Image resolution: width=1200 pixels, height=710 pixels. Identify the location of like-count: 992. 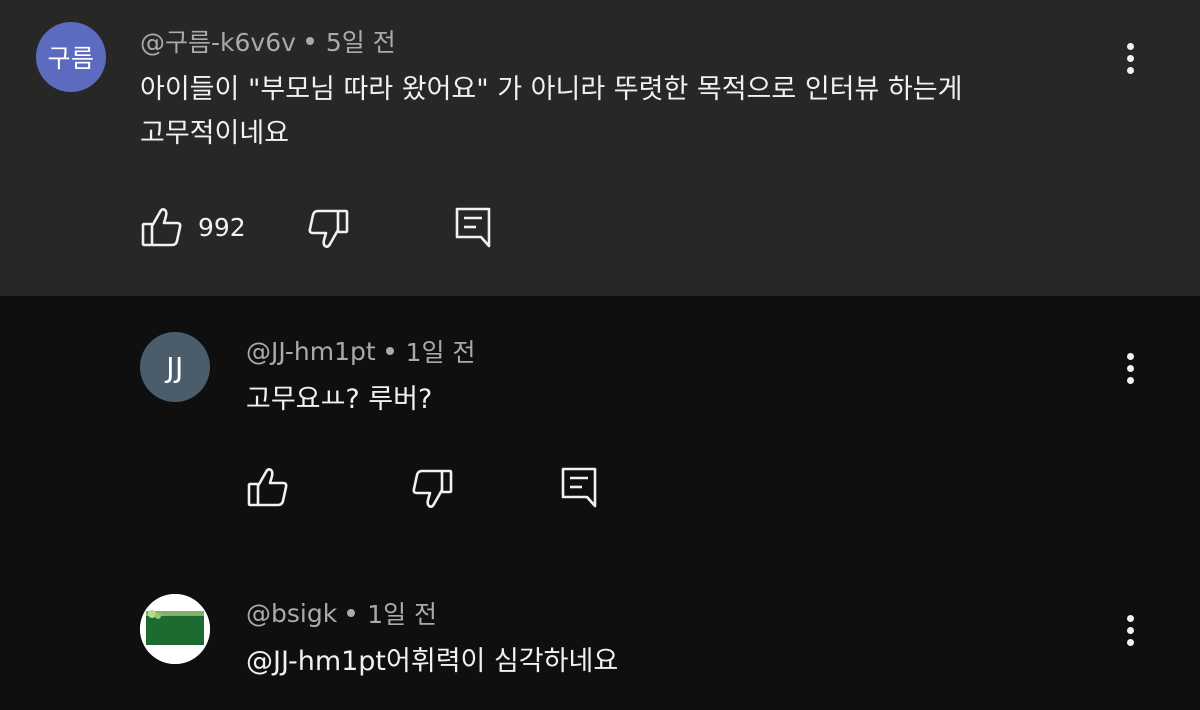
(222, 227).